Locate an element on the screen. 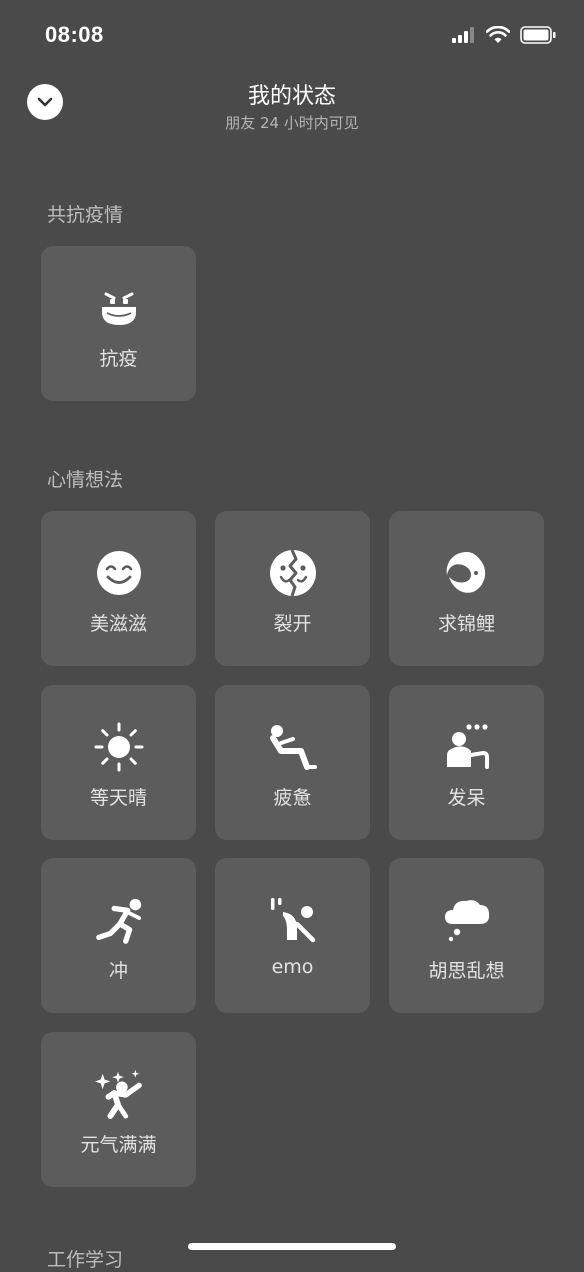  tile-label: 疲惫 is located at coordinates (292, 798).